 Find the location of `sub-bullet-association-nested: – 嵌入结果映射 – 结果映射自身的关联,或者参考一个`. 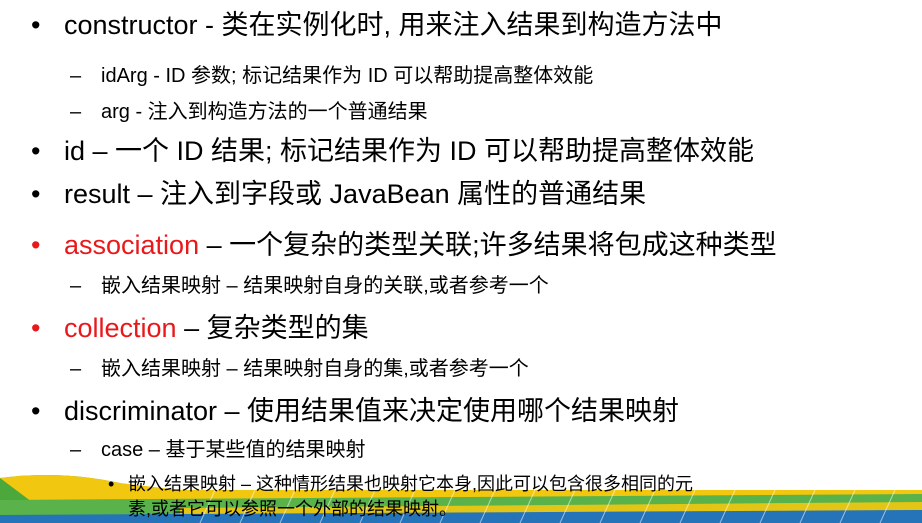

sub-bullet-association-nested: – 嵌入结果映射 – 结果映射自身的关联,或者参考一个 is located at coordinates (309, 283).